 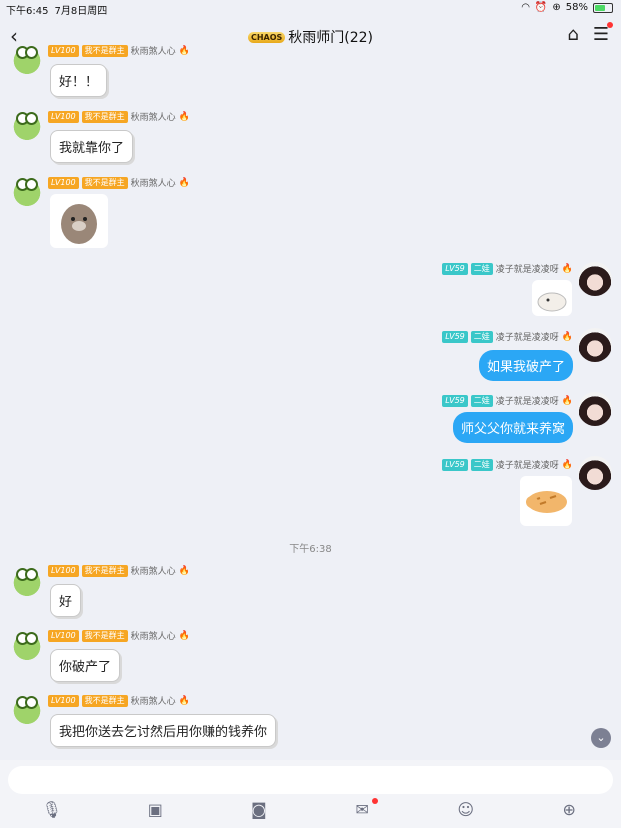 What do you see at coordinates (259, 809) in the screenshot?
I see `camera-icon: ◙` at bounding box center [259, 809].